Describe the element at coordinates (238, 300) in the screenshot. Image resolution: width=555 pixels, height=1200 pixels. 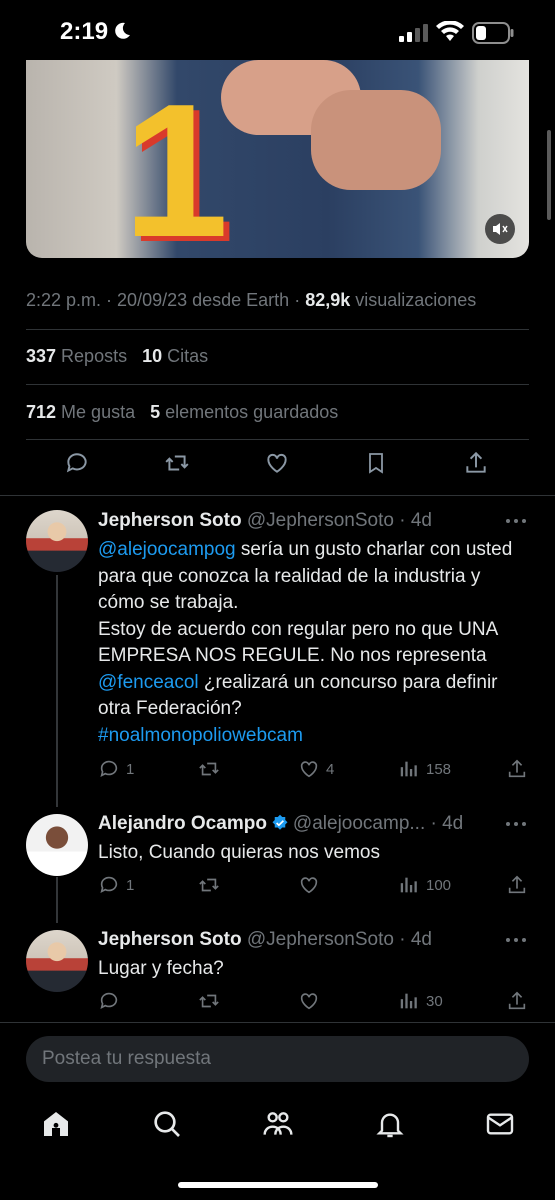
I see `tweet-source: desde Earth` at that location.